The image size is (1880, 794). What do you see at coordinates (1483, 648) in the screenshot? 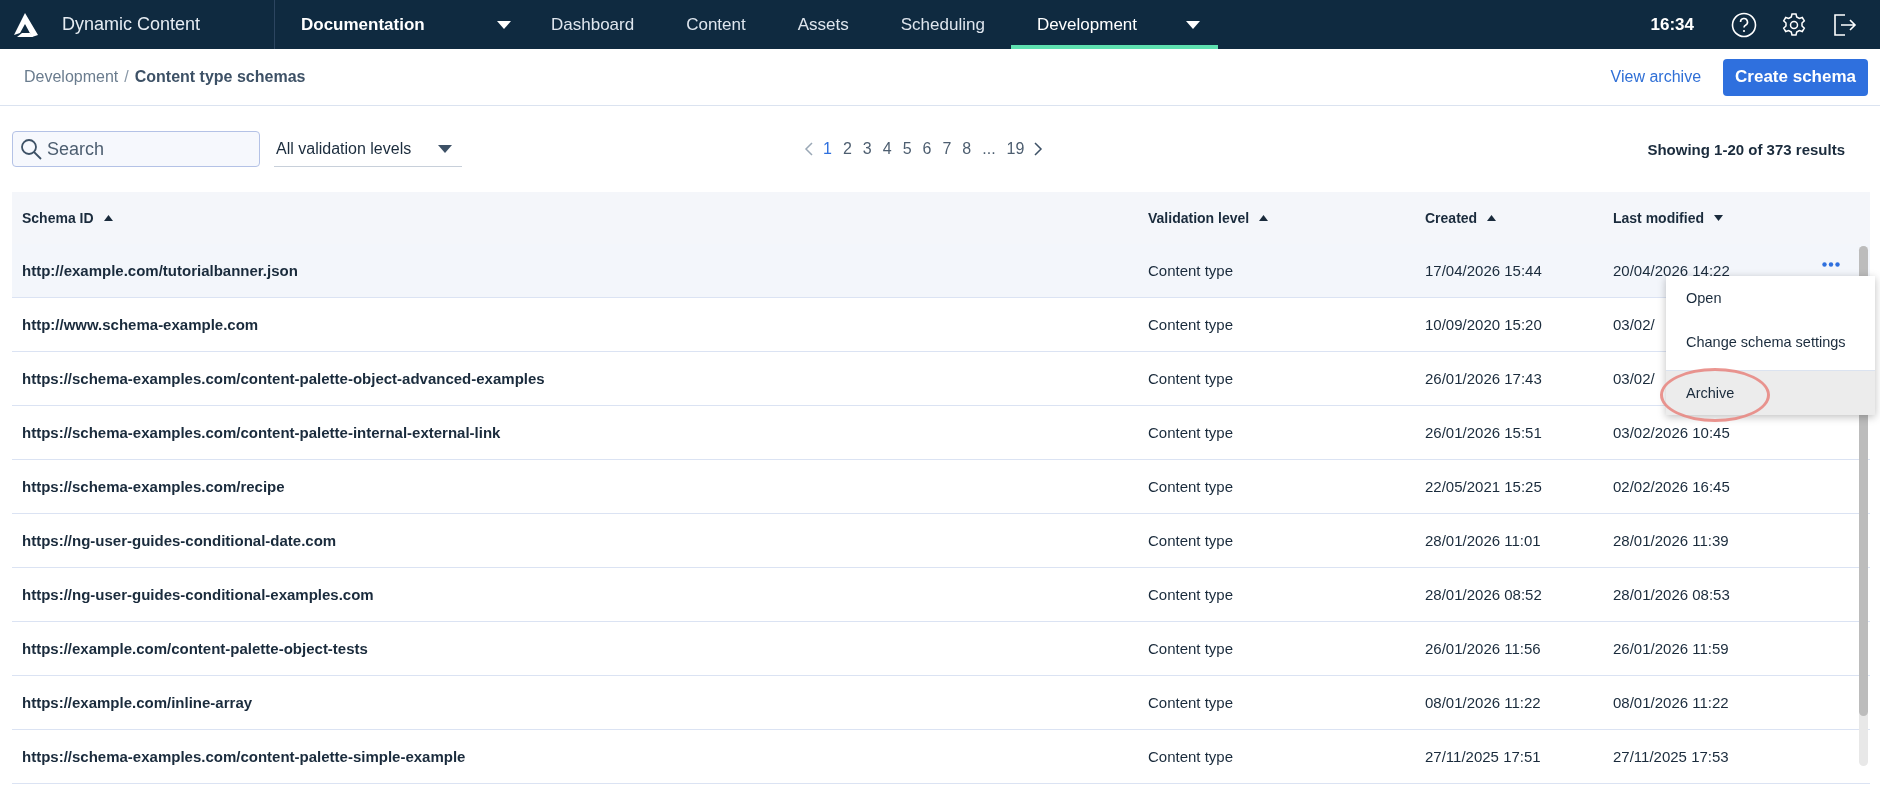
I see `table-cell: 26/01/2026 11:56` at bounding box center [1483, 648].